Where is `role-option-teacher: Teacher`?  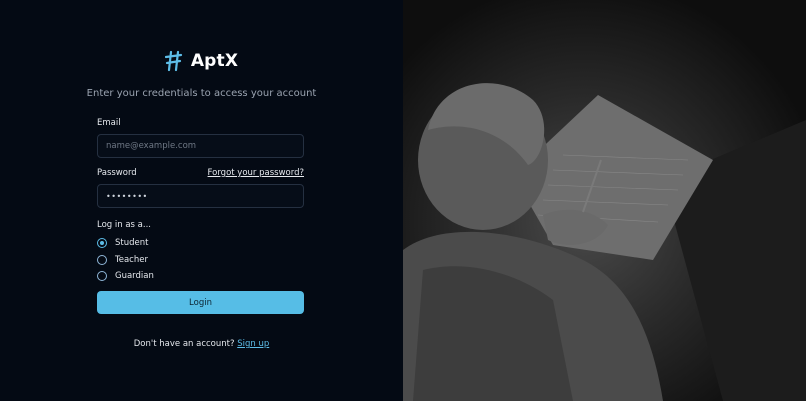 role-option-teacher: Teacher is located at coordinates (122, 260).